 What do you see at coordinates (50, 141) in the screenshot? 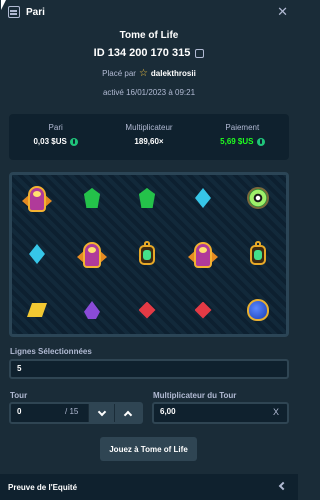
I see `stat-bet-value: 0,03 $US` at bounding box center [50, 141].